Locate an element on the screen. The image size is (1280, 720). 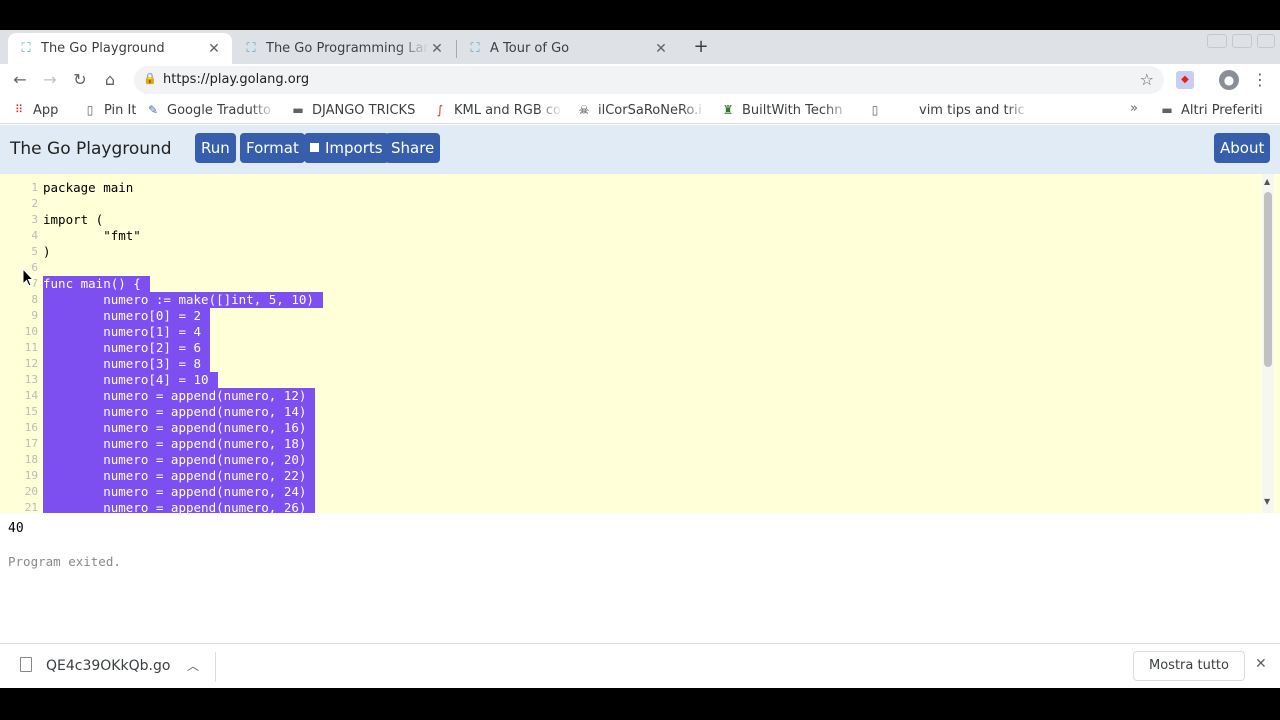
scroll-down-arrow-icon: ▼ is located at coordinates (1267, 501).